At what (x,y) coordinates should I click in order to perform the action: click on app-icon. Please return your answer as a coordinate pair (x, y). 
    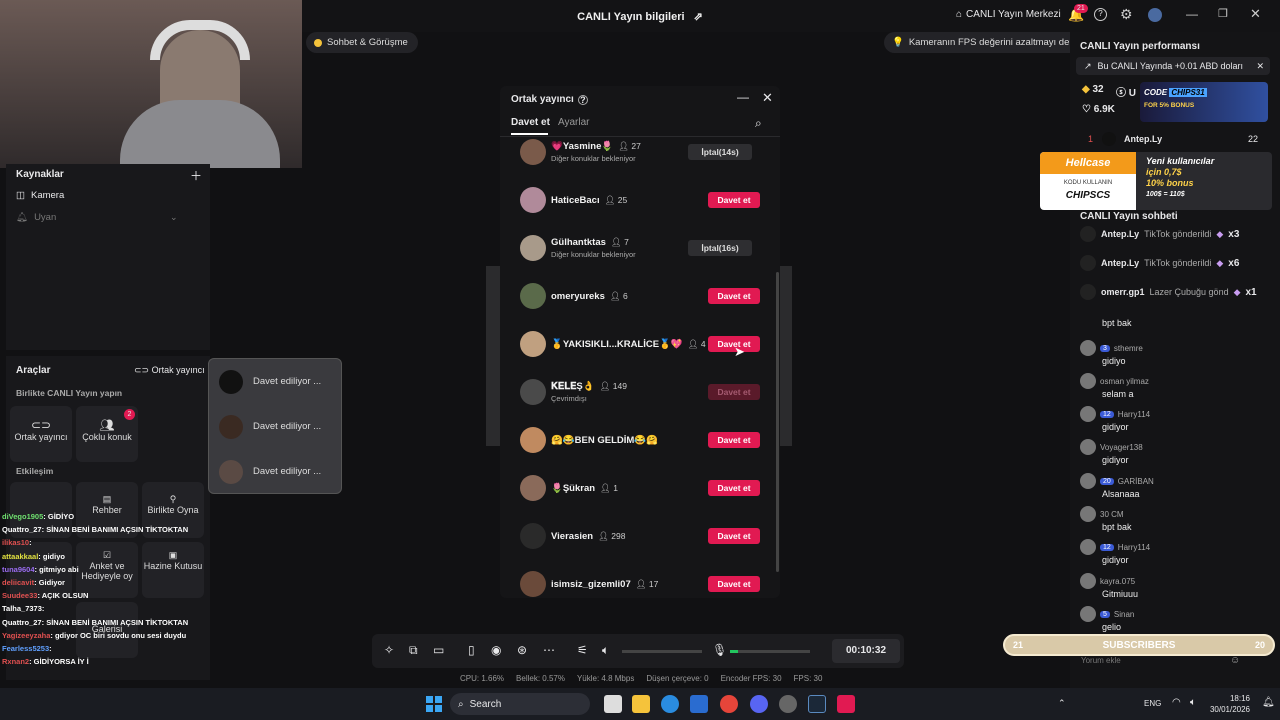
    Looking at the image, I should click on (788, 704).